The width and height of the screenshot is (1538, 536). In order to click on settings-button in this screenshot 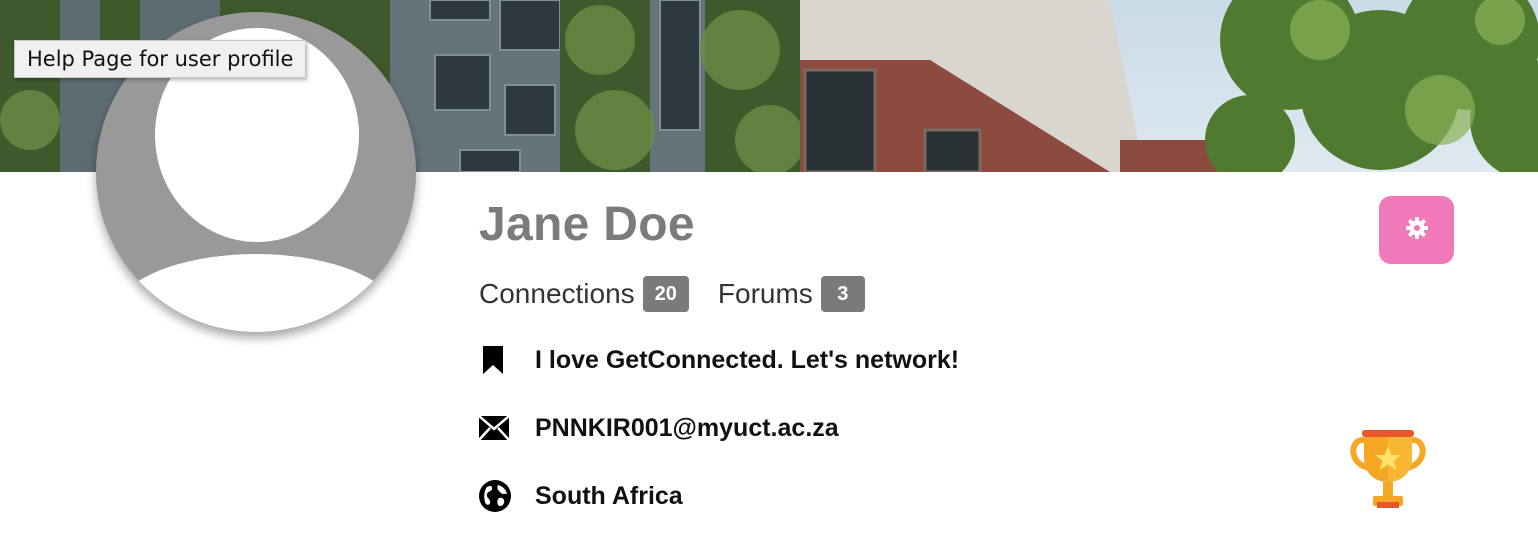, I will do `click(1416, 230)`.